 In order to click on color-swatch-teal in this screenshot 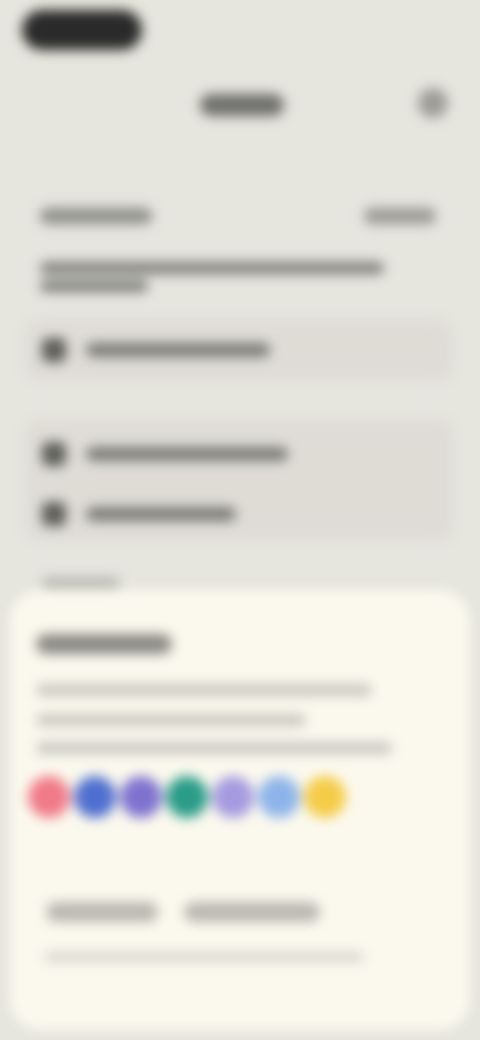, I will do `click(187, 797)`.